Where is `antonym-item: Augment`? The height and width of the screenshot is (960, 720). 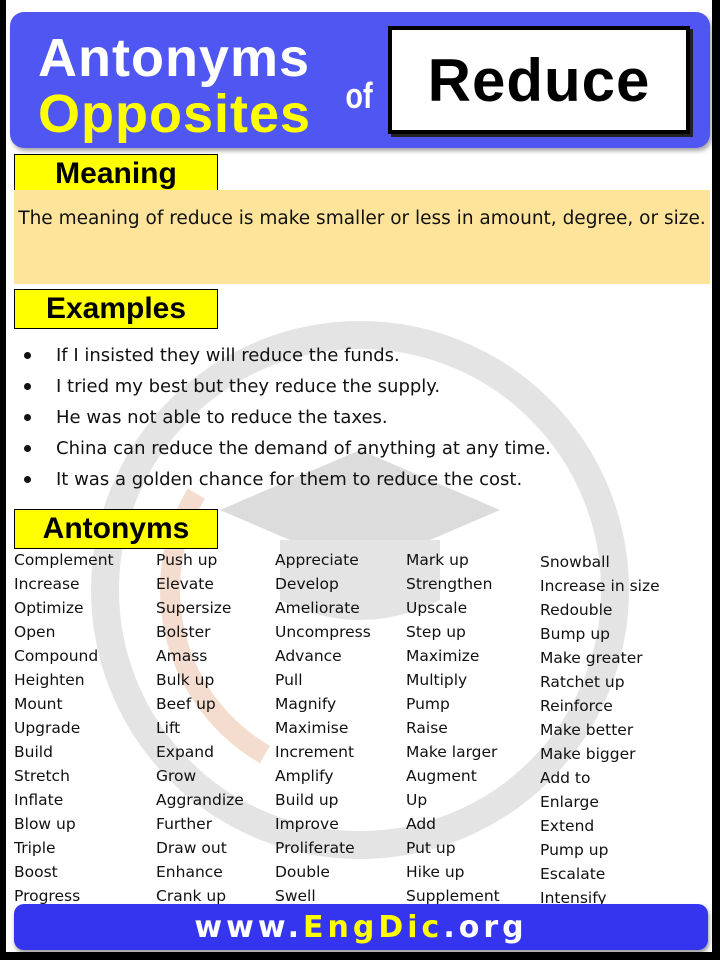 antonym-item: Augment is located at coordinates (441, 776).